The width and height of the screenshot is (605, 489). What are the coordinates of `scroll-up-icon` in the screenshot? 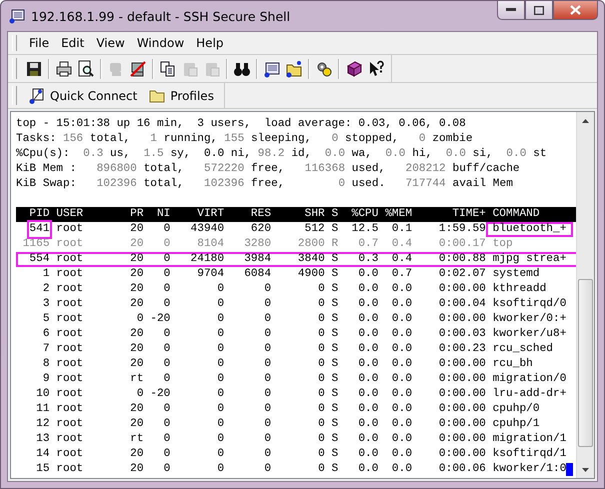 It's located at (585, 120).